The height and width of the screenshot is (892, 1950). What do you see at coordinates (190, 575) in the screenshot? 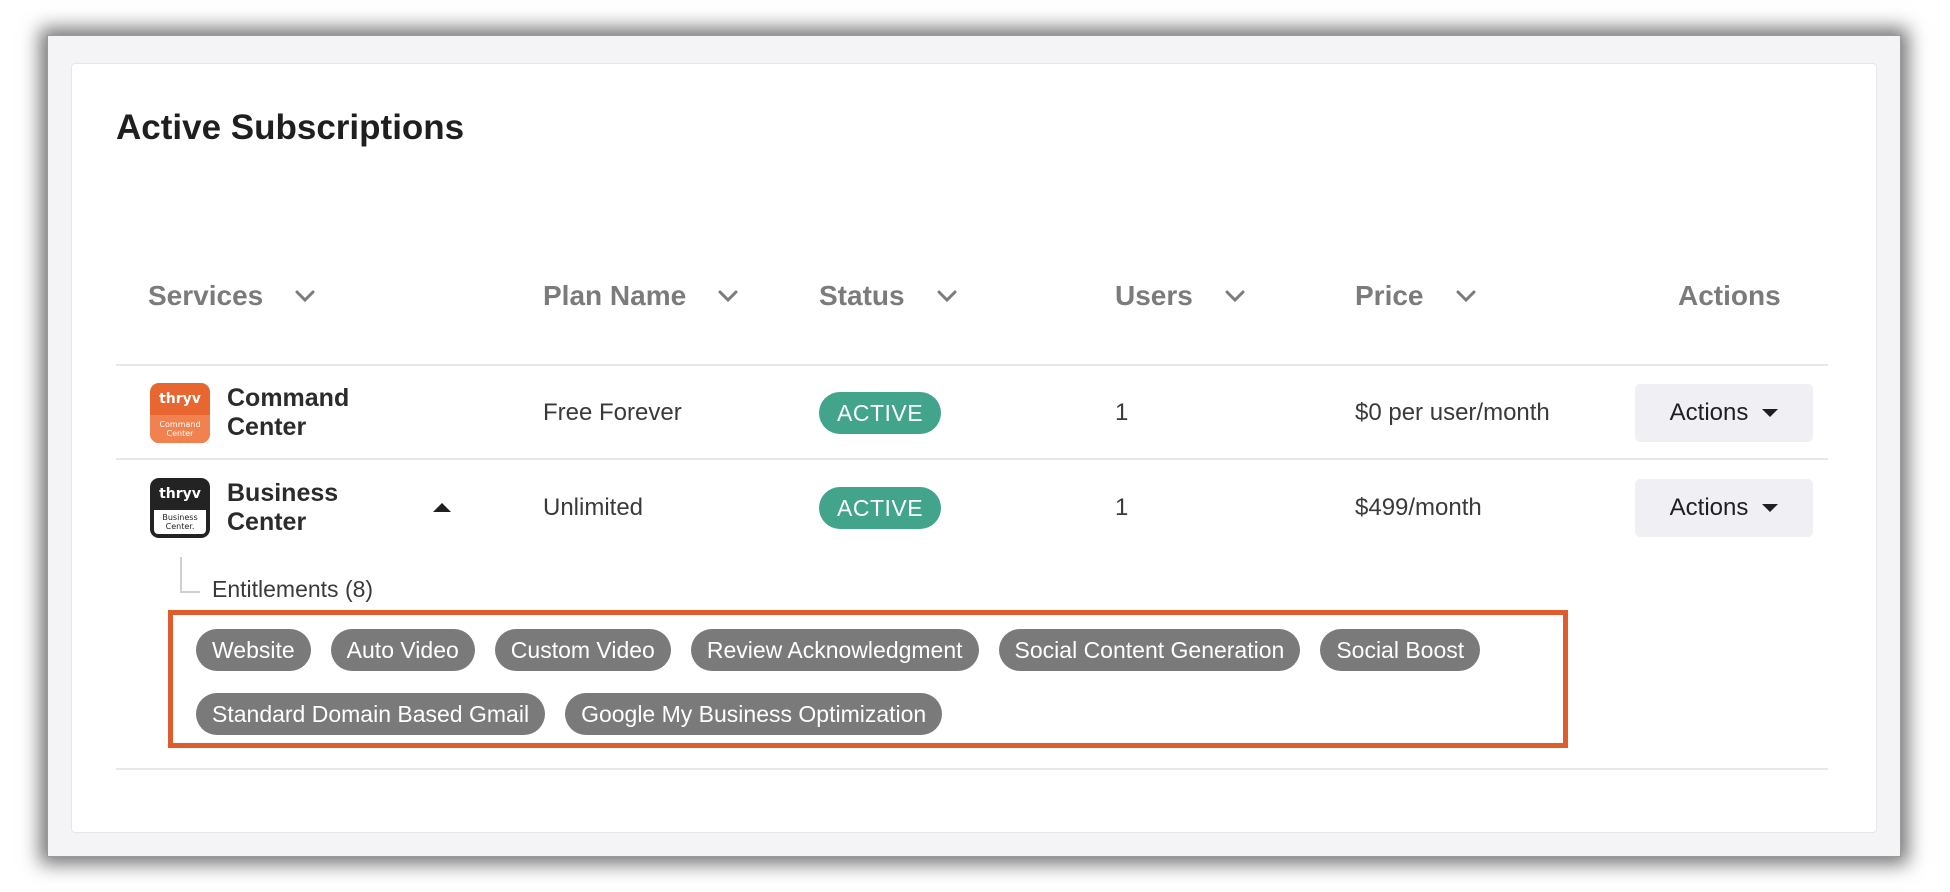
I see `tree-connector` at bounding box center [190, 575].